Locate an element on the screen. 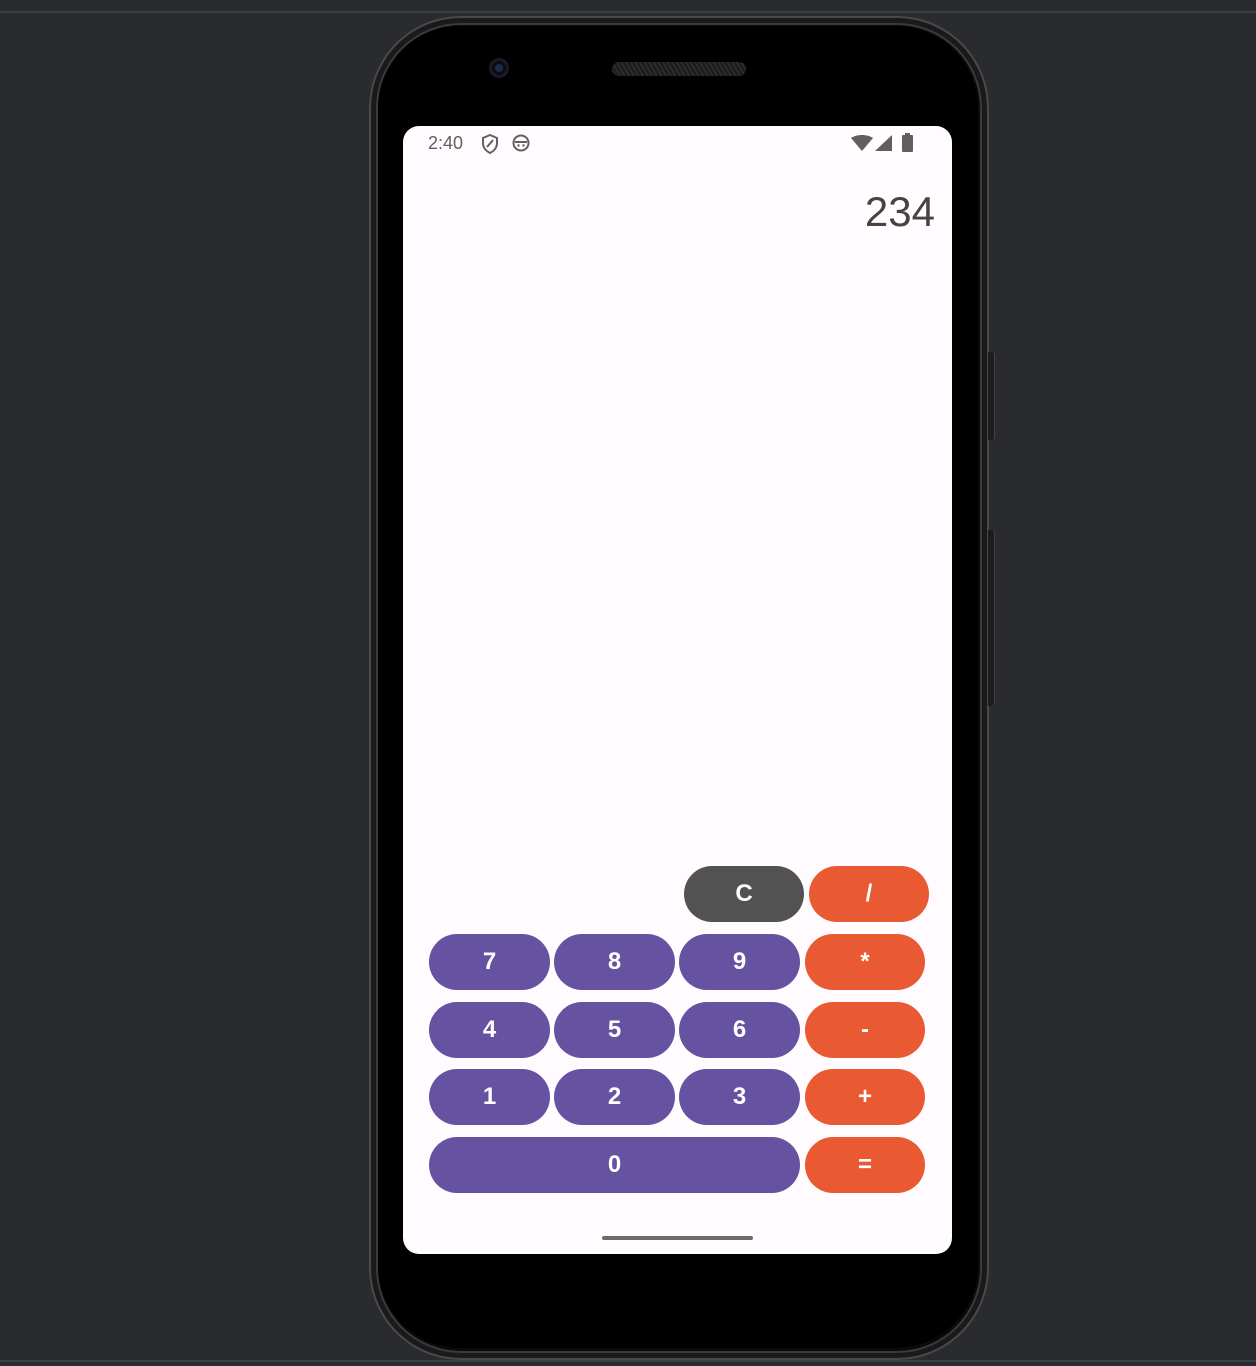 The image size is (1256, 1366). window-bottom-divider is located at coordinates (628, 1361).